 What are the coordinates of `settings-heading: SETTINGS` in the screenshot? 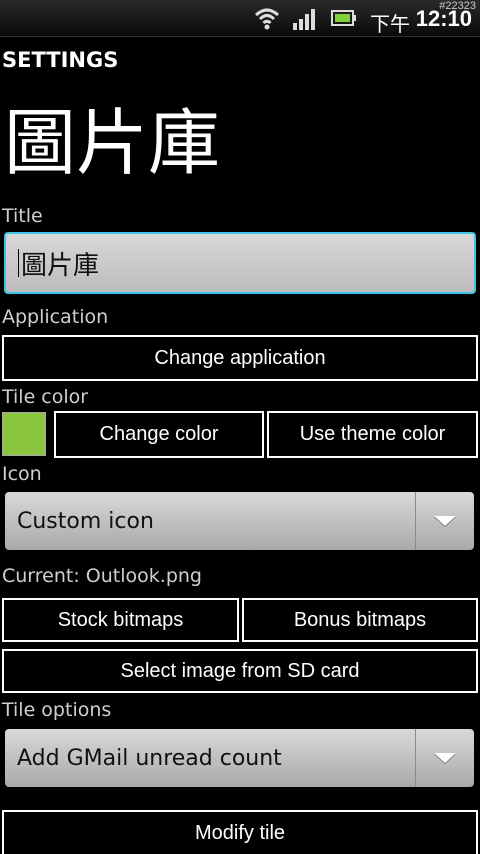 It's located at (60, 60).